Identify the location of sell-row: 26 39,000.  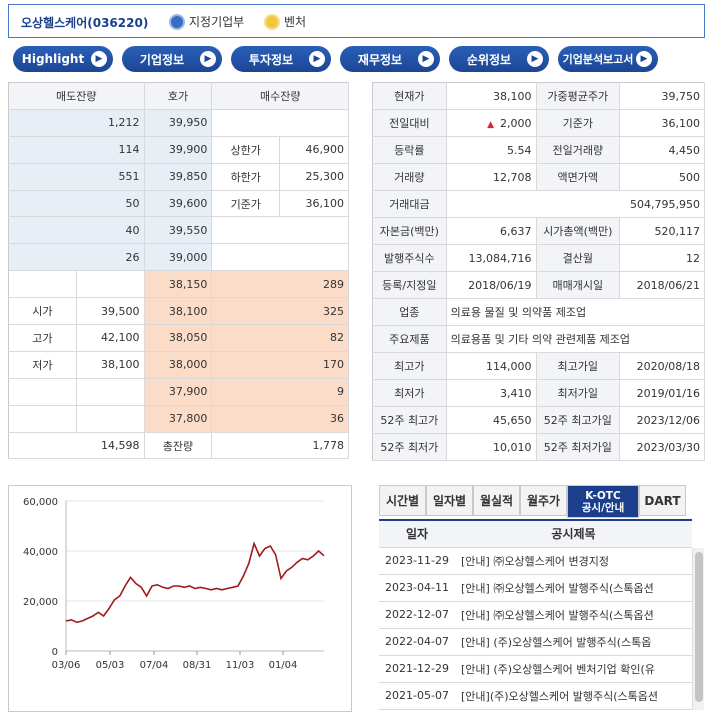
(178, 257).